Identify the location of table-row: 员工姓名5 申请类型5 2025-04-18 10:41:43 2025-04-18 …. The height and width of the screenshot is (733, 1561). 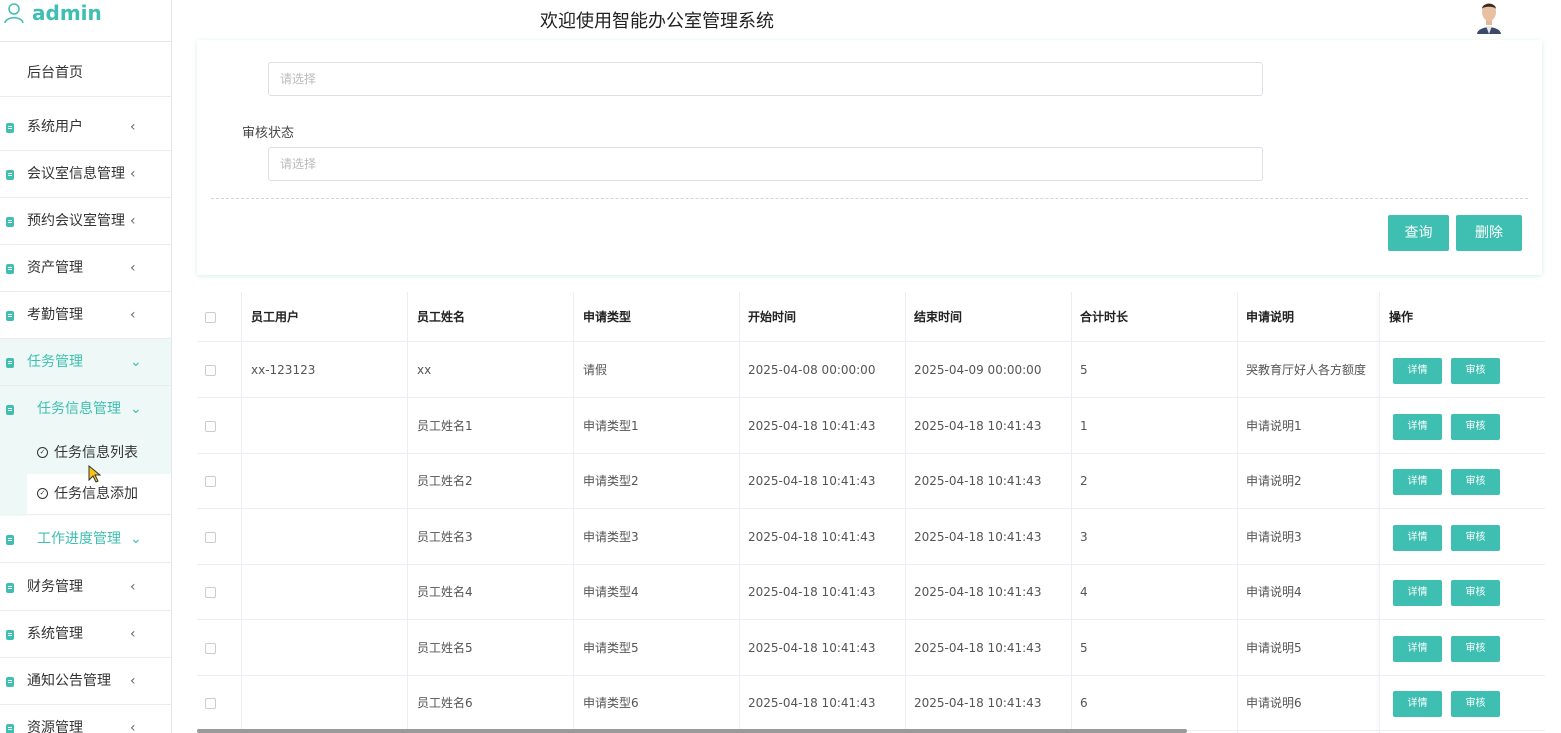
(871, 648).